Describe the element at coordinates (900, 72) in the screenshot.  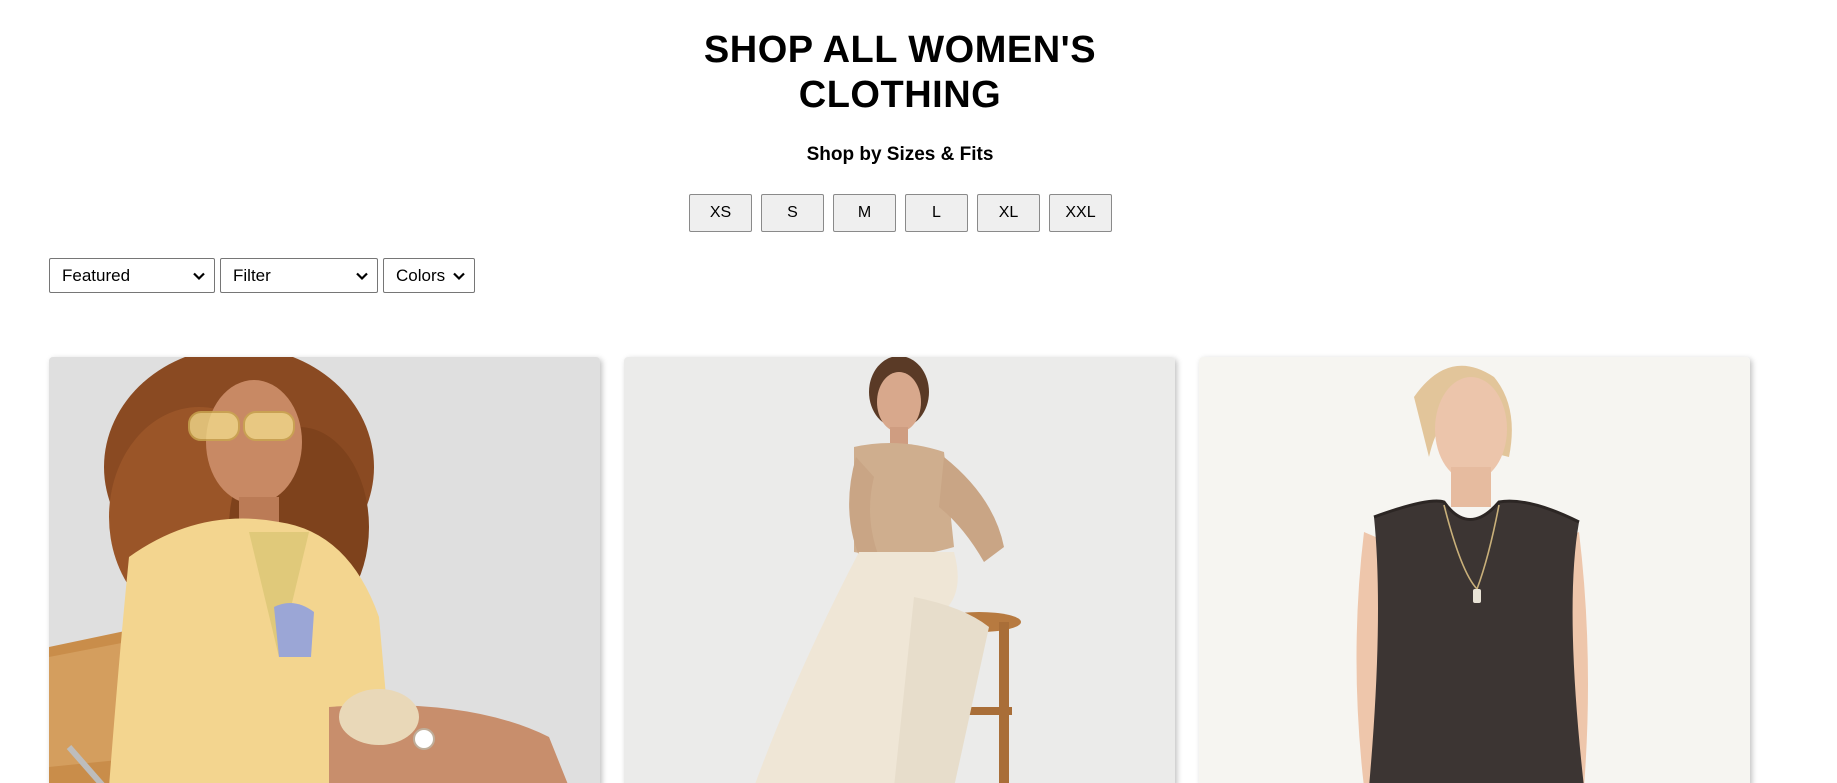
I see `page-title: SHOP ALL WOMEN'S CLOTHING` at that location.